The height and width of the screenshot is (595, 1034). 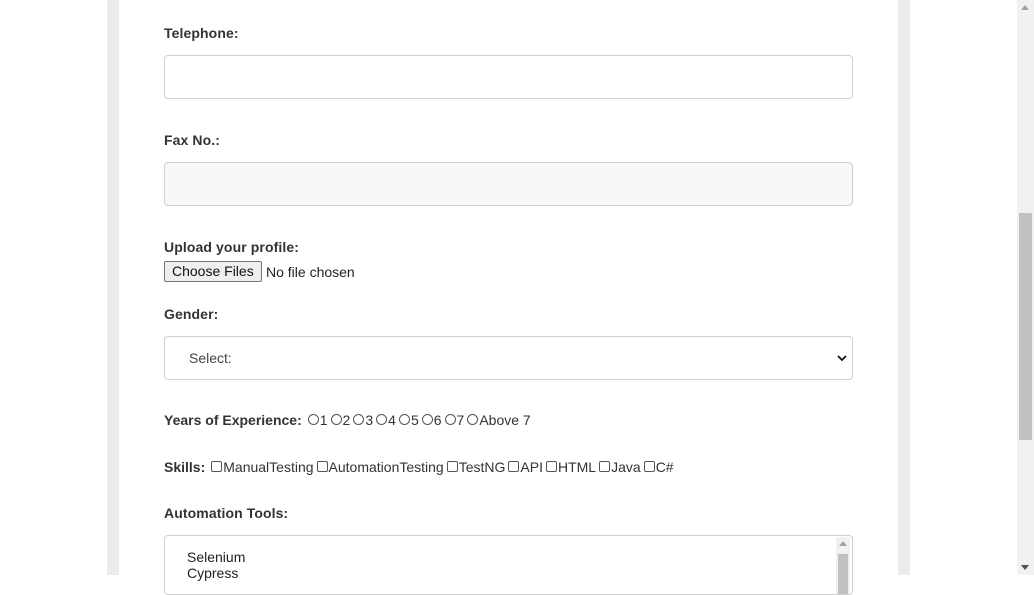 I want to click on experience-option: 3, so click(x=364, y=420).